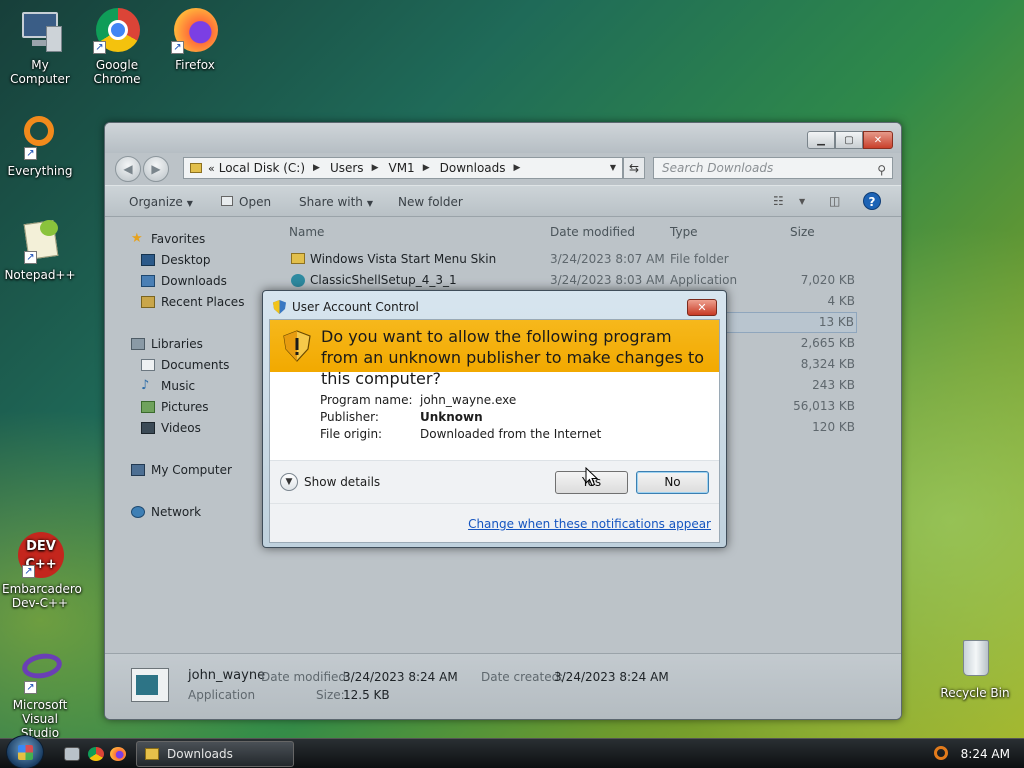  I want to click on desktop-icon-label: Everything, so click(40, 171).